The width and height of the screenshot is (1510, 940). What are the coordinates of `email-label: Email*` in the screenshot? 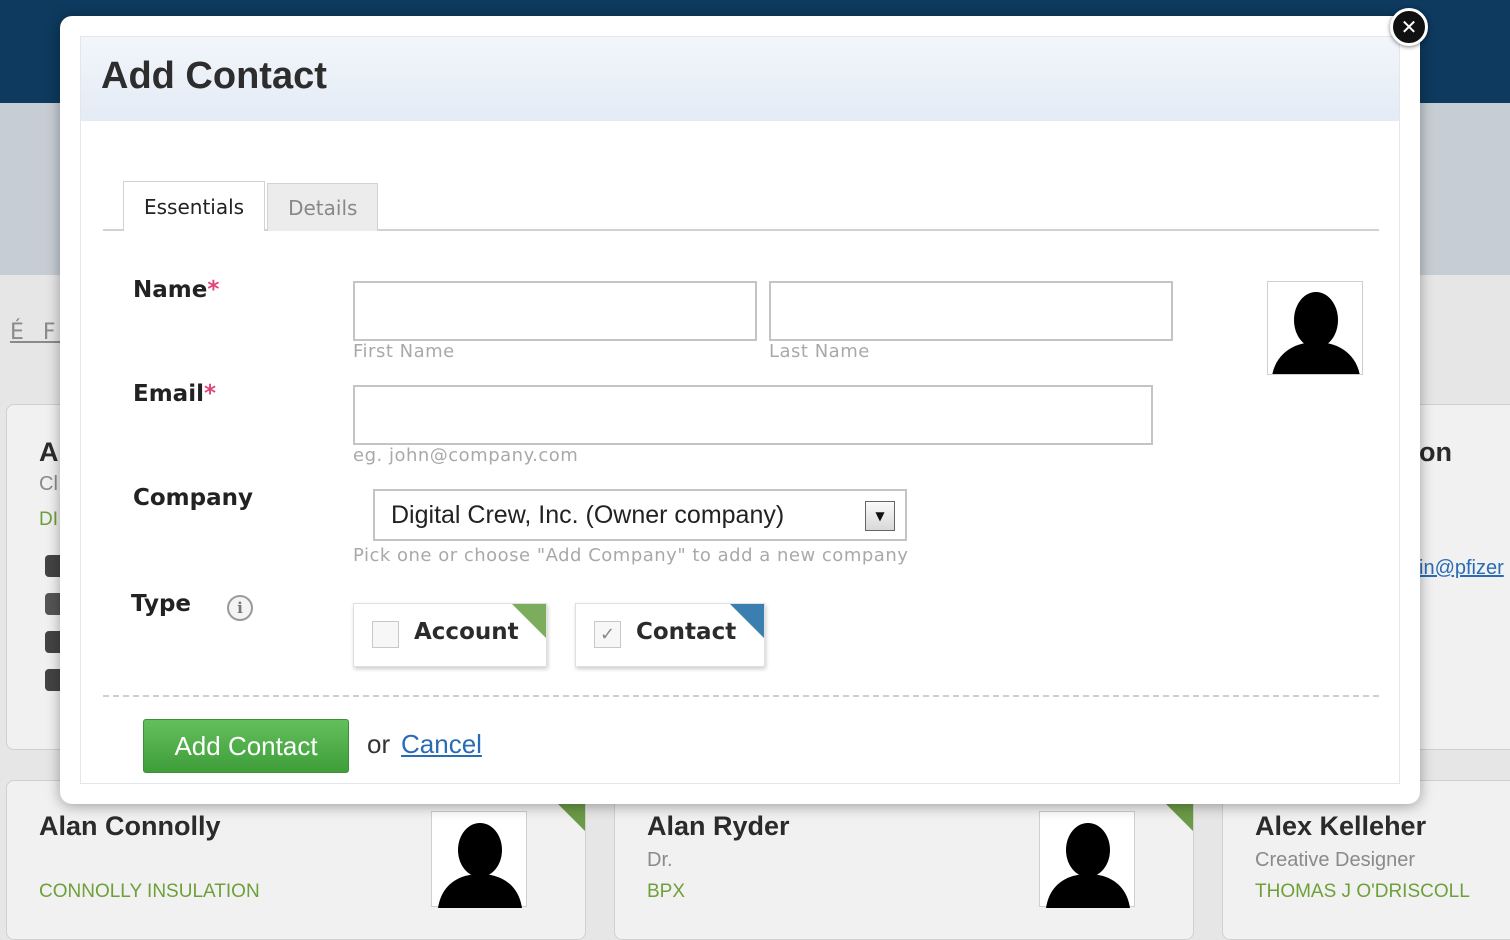 It's located at (174, 394).